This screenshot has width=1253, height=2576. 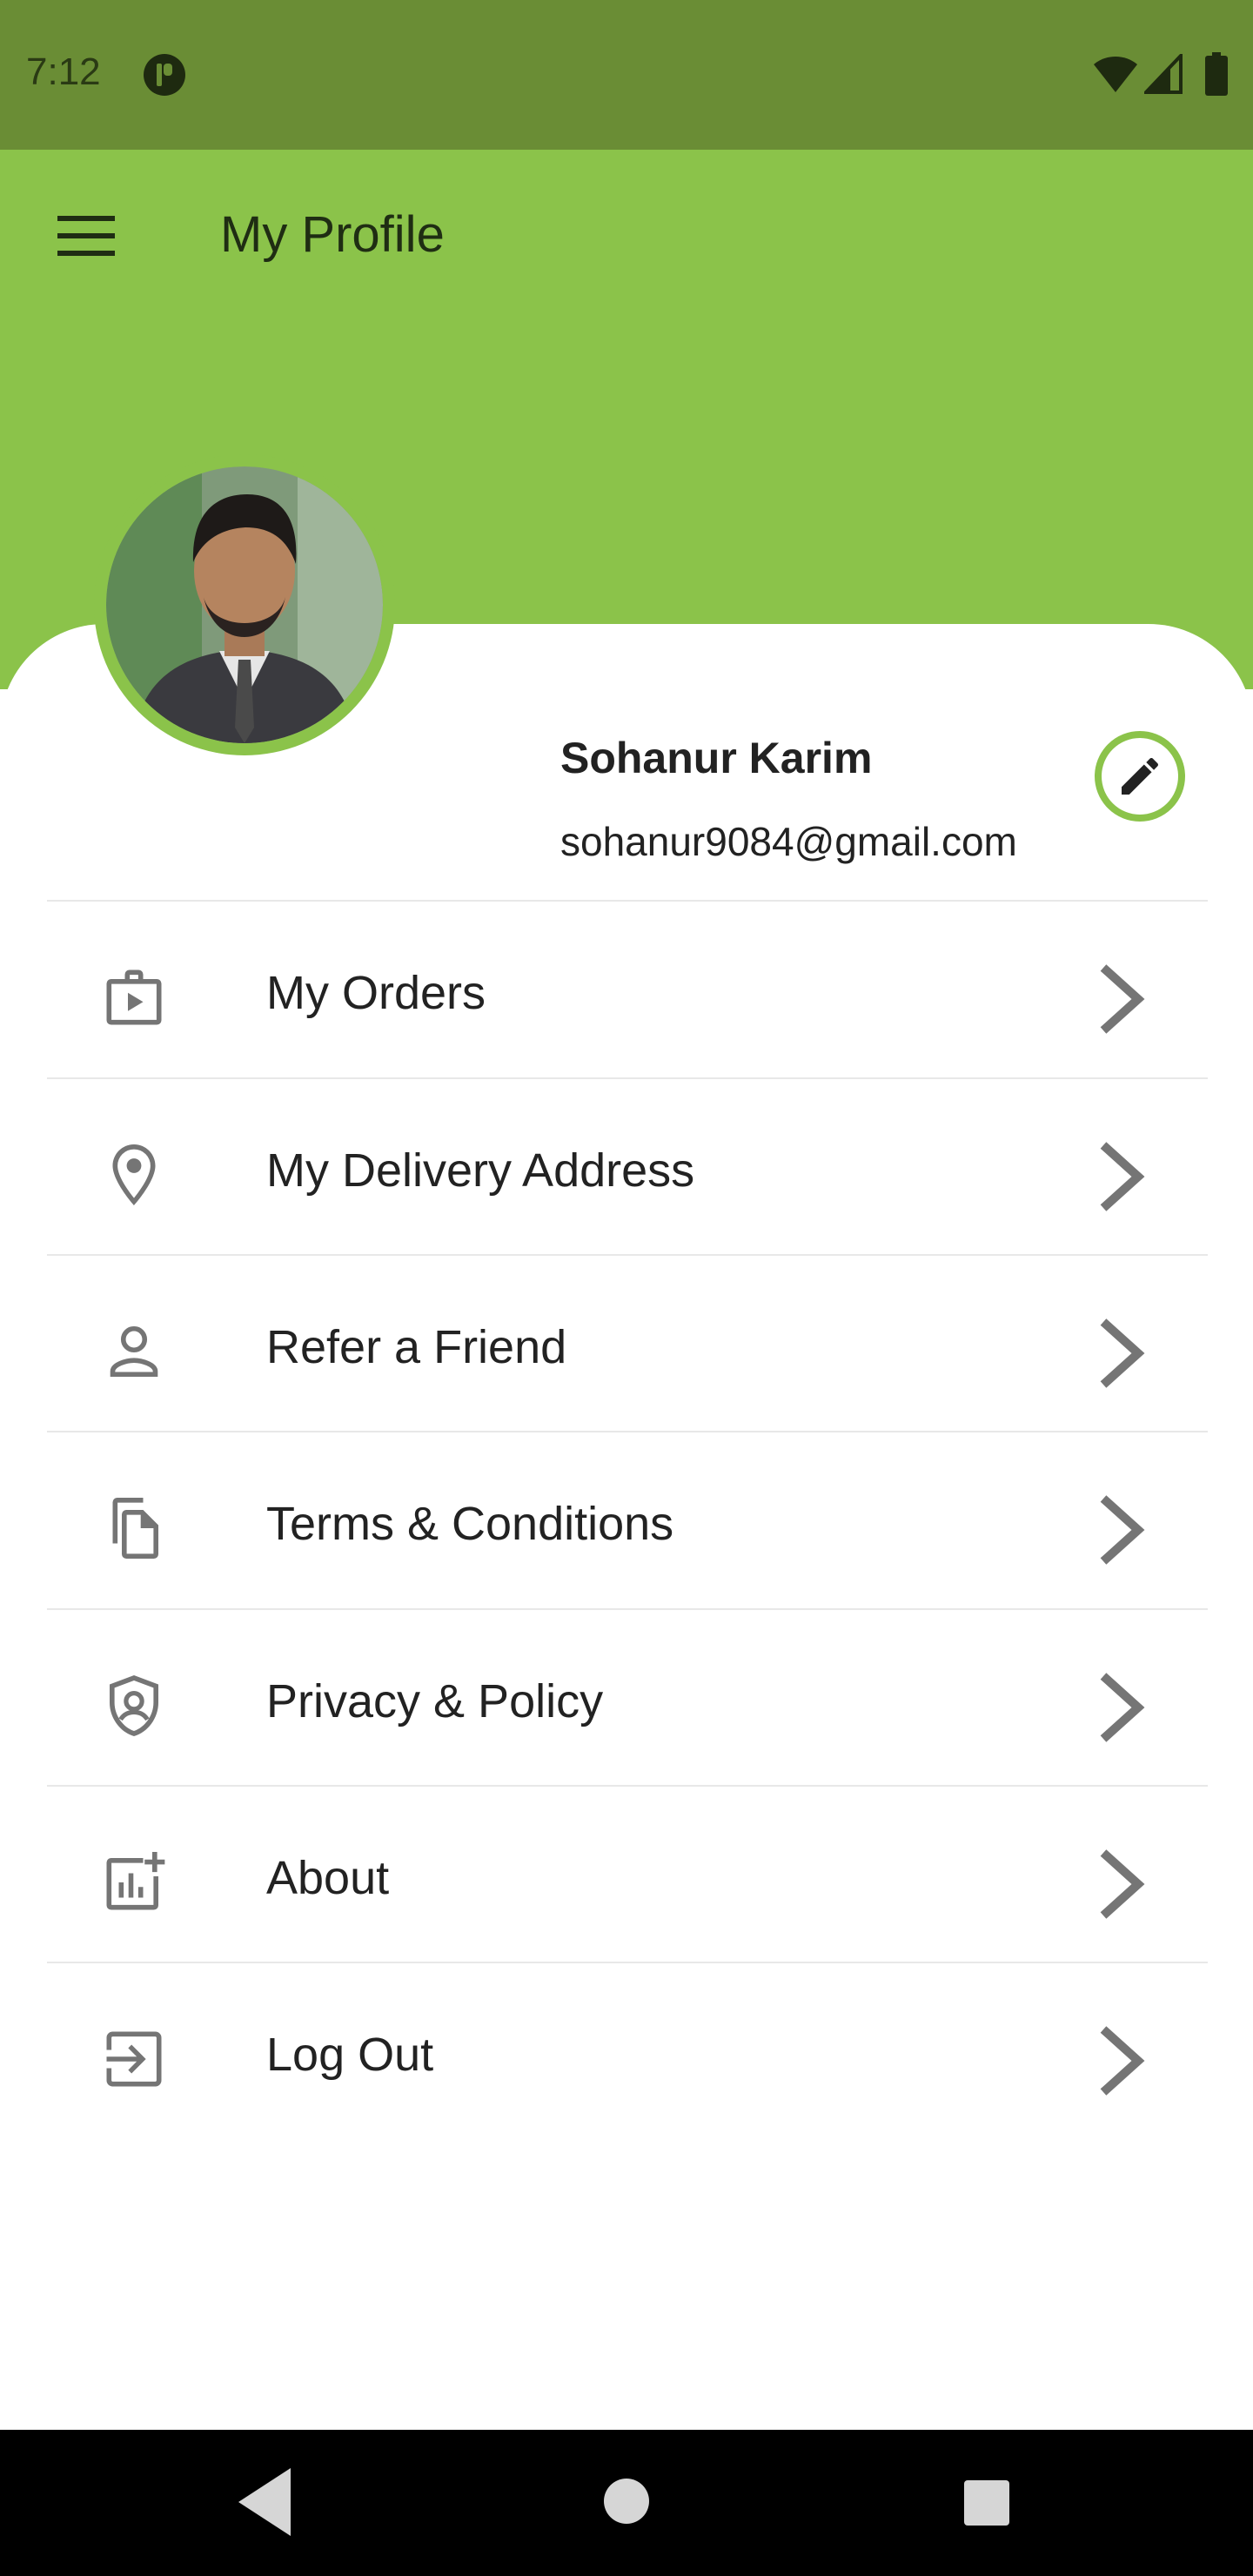 What do you see at coordinates (480, 1170) in the screenshot?
I see `menu-item-label: My Delivery Address` at bounding box center [480, 1170].